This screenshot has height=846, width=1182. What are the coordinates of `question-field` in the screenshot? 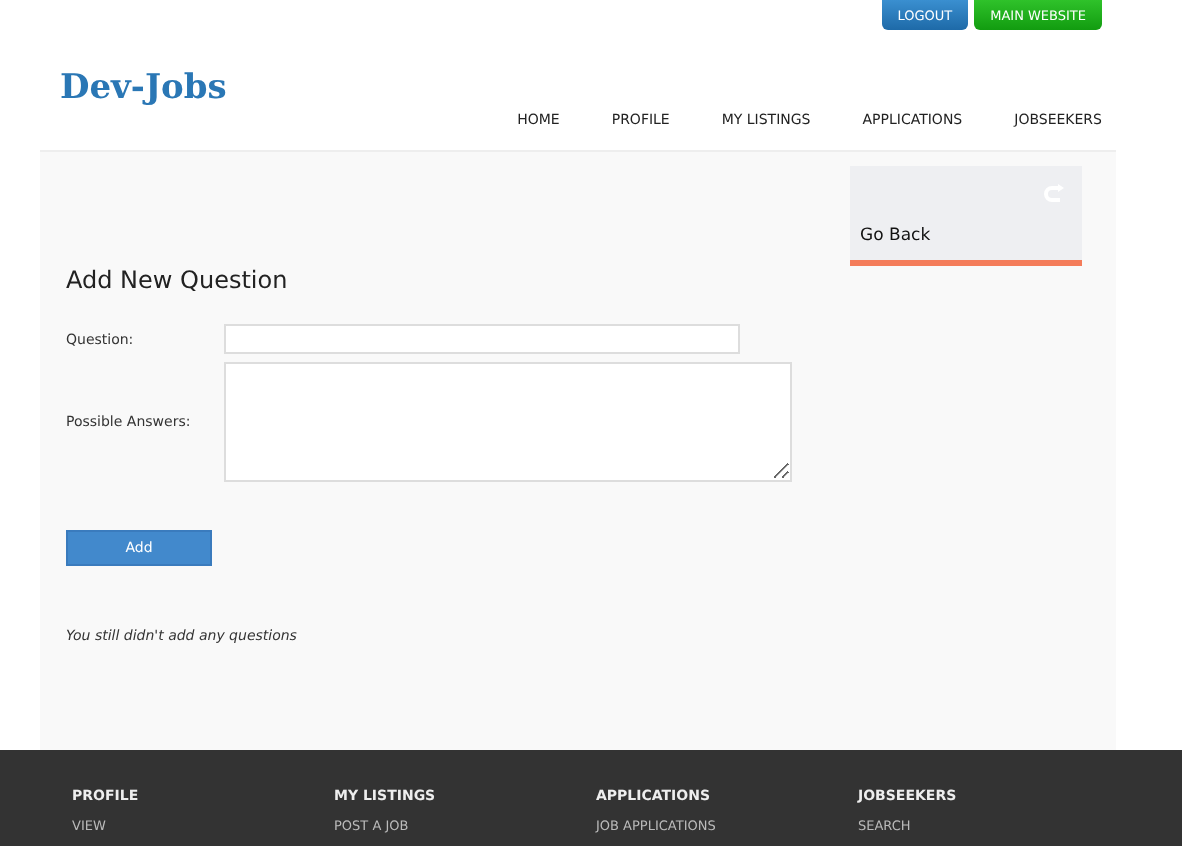 It's located at (482, 339).